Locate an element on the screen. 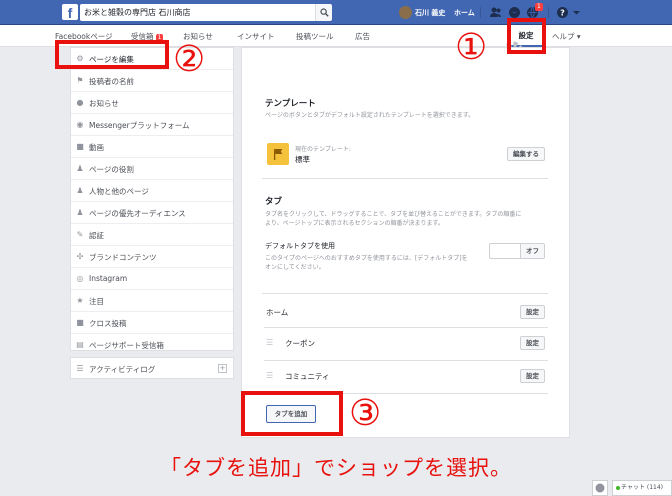  facebook-logo-icon: f is located at coordinates (70, 12).